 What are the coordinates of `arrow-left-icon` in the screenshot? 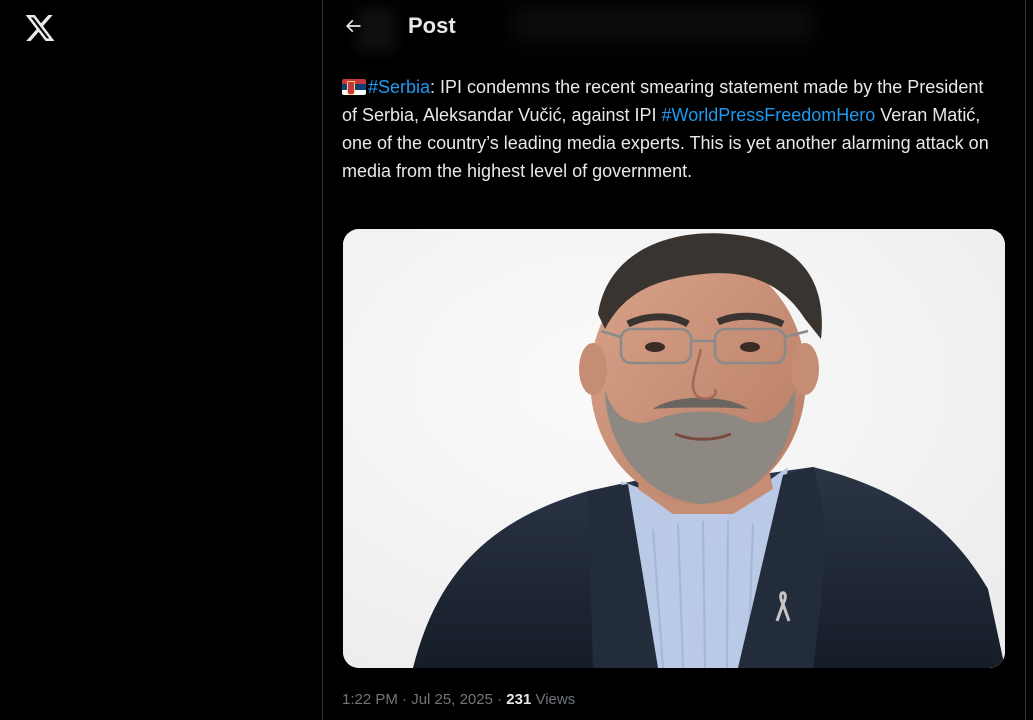 It's located at (353, 26).